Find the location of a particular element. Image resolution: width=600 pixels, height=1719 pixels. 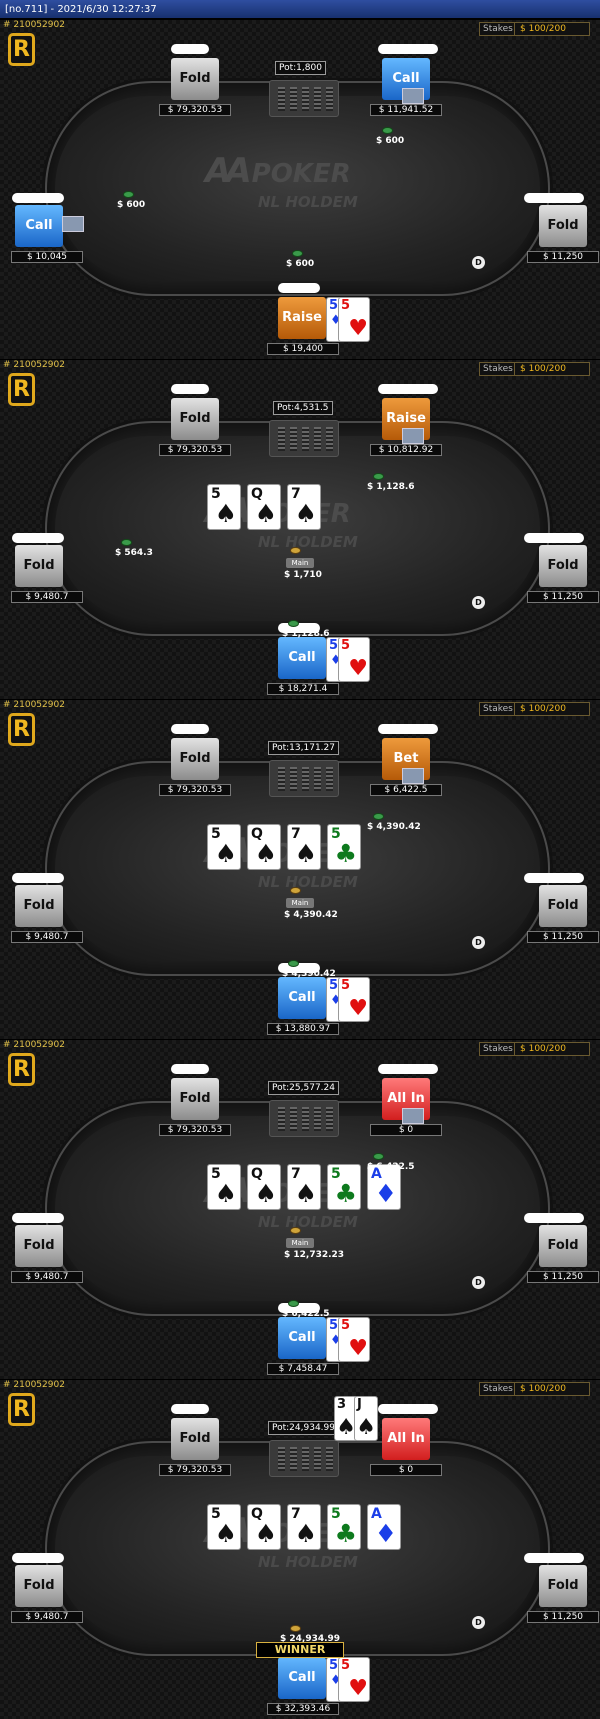

seat-hero-bet: $ 6,422.5 is located at coordinates (306, 1314).